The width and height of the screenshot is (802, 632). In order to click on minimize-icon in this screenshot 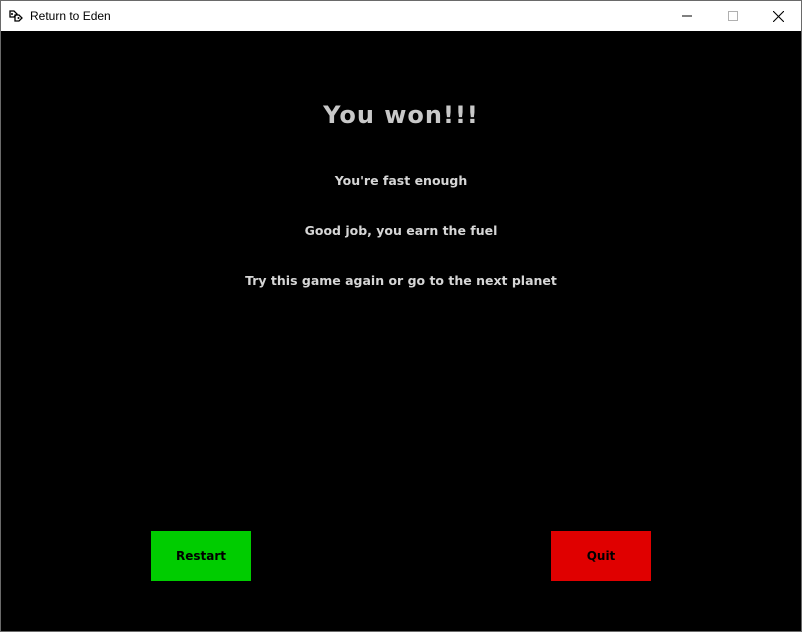, I will do `click(687, 16)`.